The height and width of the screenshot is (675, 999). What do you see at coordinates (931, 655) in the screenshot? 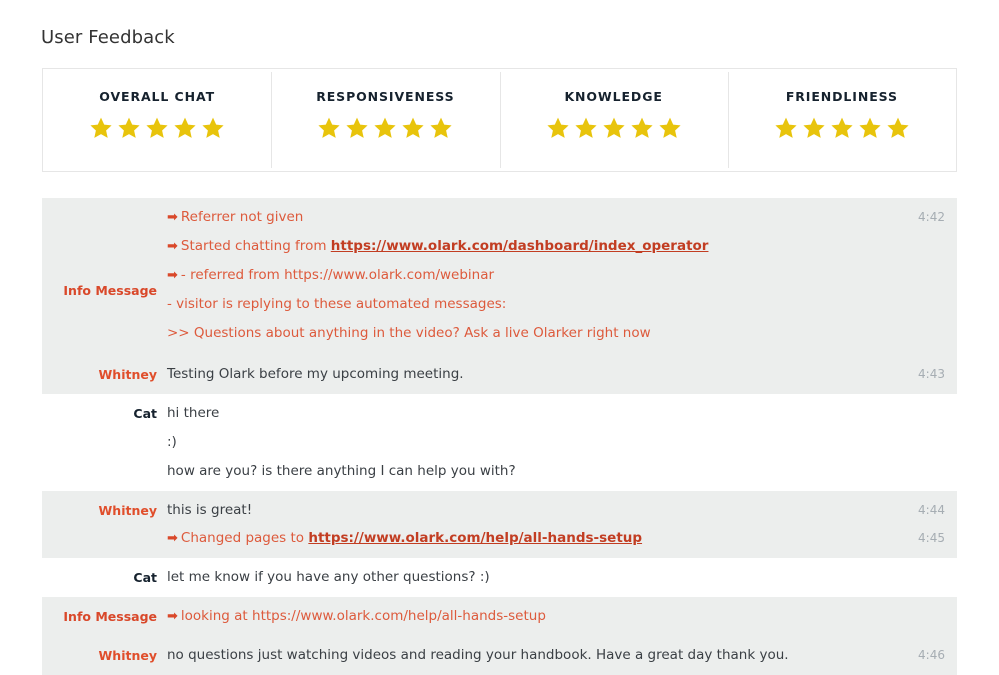
I see `chat-timestamp: 4:46` at bounding box center [931, 655].